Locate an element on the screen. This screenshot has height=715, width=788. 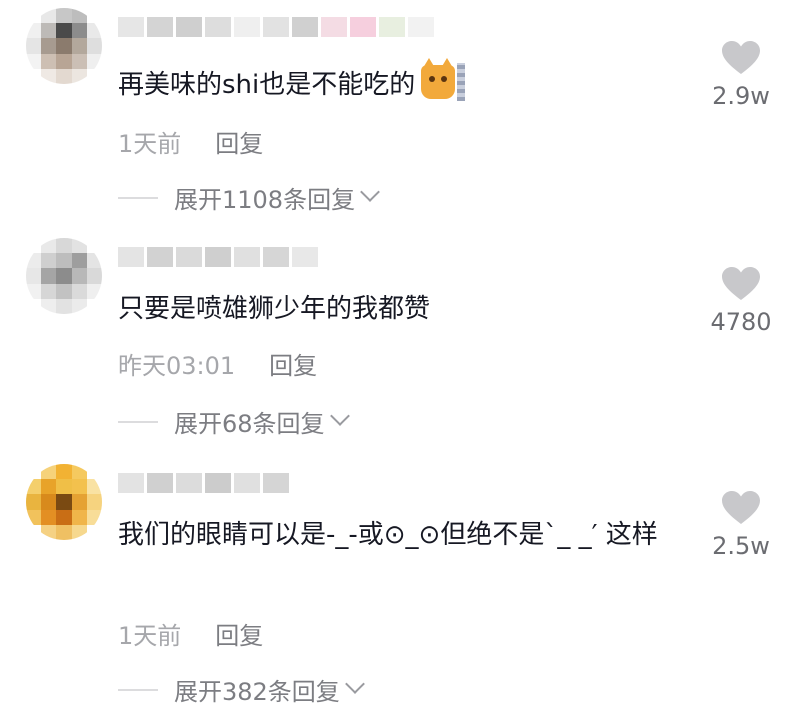
comment-meta: 昨天03:01 回复 is located at coordinates (217, 363).